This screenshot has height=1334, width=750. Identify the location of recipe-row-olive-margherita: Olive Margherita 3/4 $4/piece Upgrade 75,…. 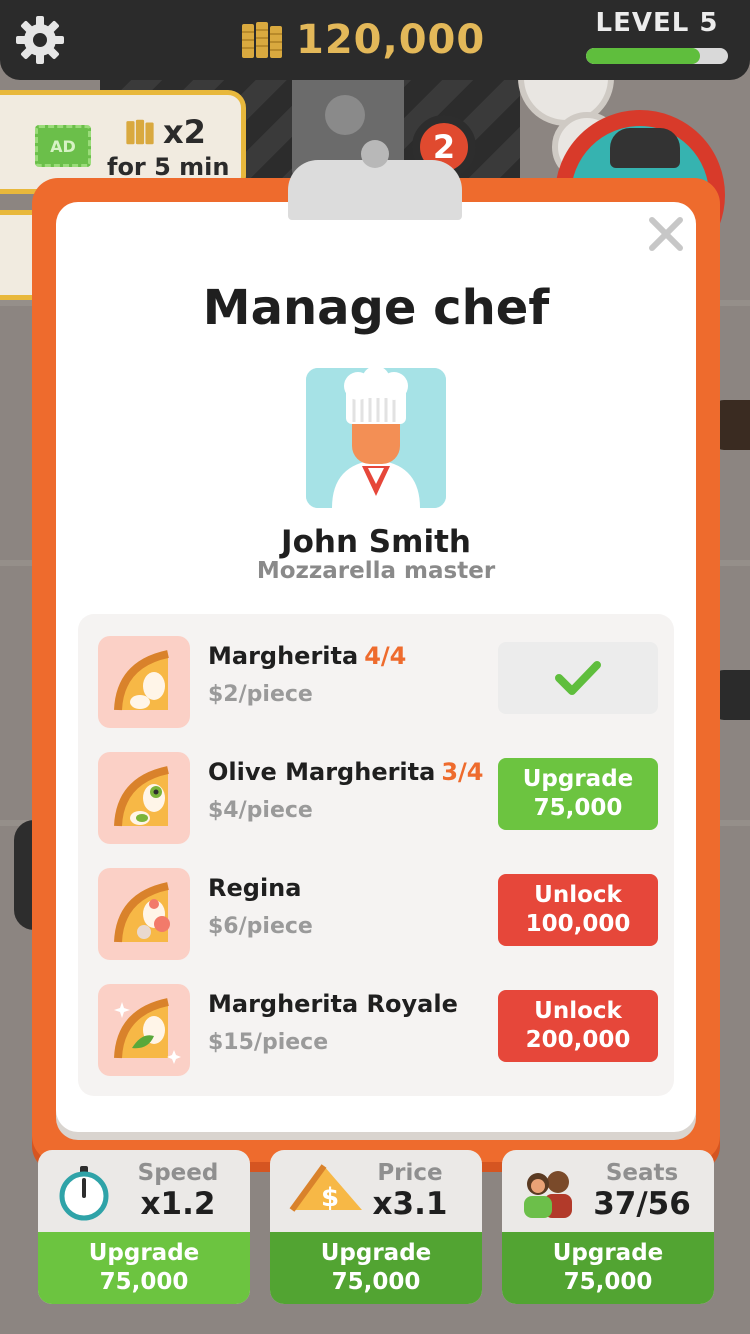
(378, 798).